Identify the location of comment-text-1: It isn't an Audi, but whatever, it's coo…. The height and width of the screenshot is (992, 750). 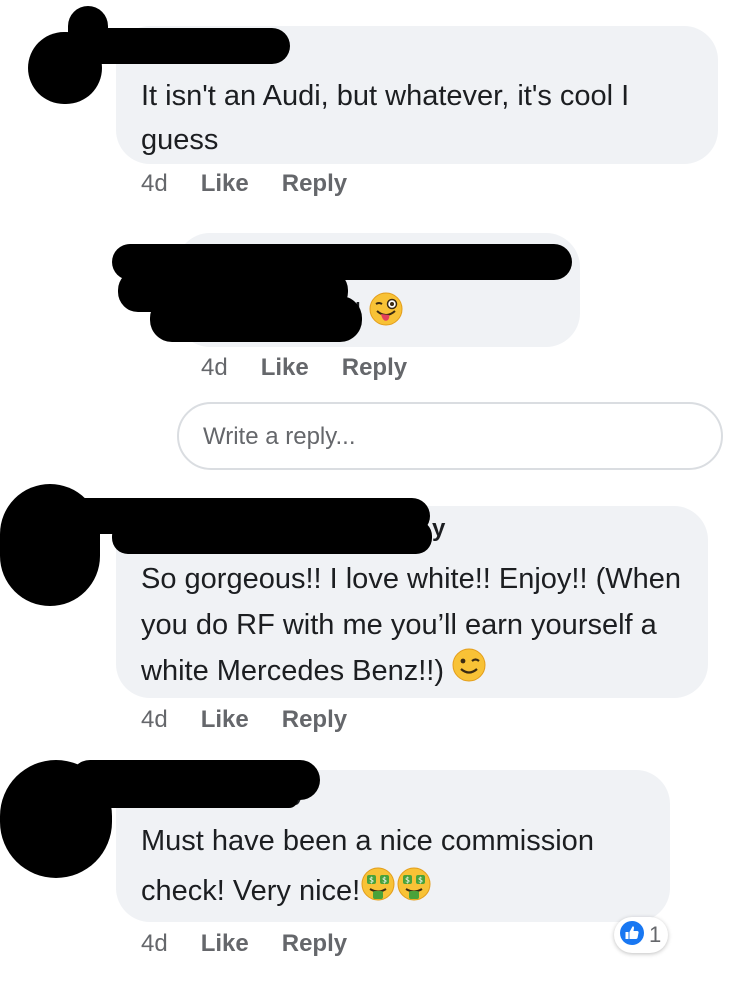
(385, 118).